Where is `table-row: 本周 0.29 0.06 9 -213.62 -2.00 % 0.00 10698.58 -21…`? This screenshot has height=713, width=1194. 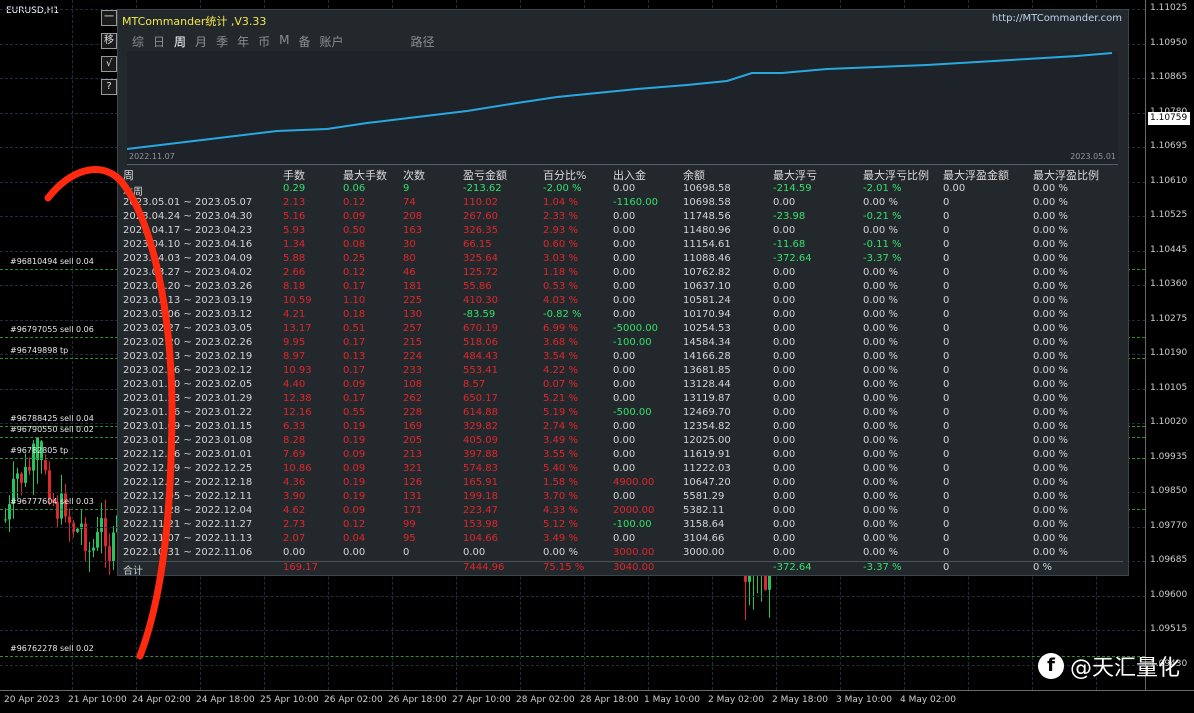
table-row: 本周 0.29 0.06 9 -213.62 -2.00 % 0.00 10698.58 -21… is located at coordinates (623, 190).